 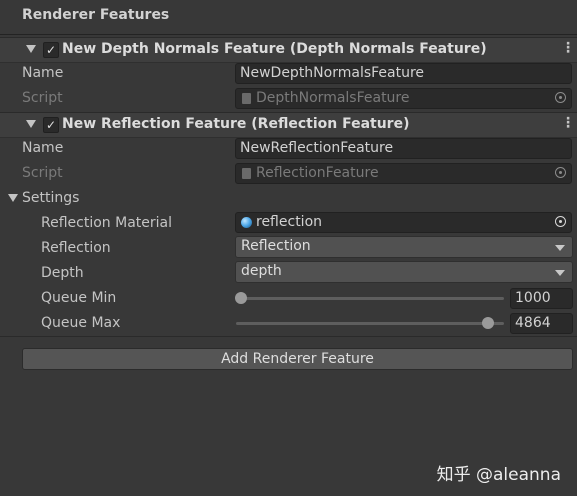 I want to click on reflection-row: Reflection Reflection, so click(x=288, y=248).